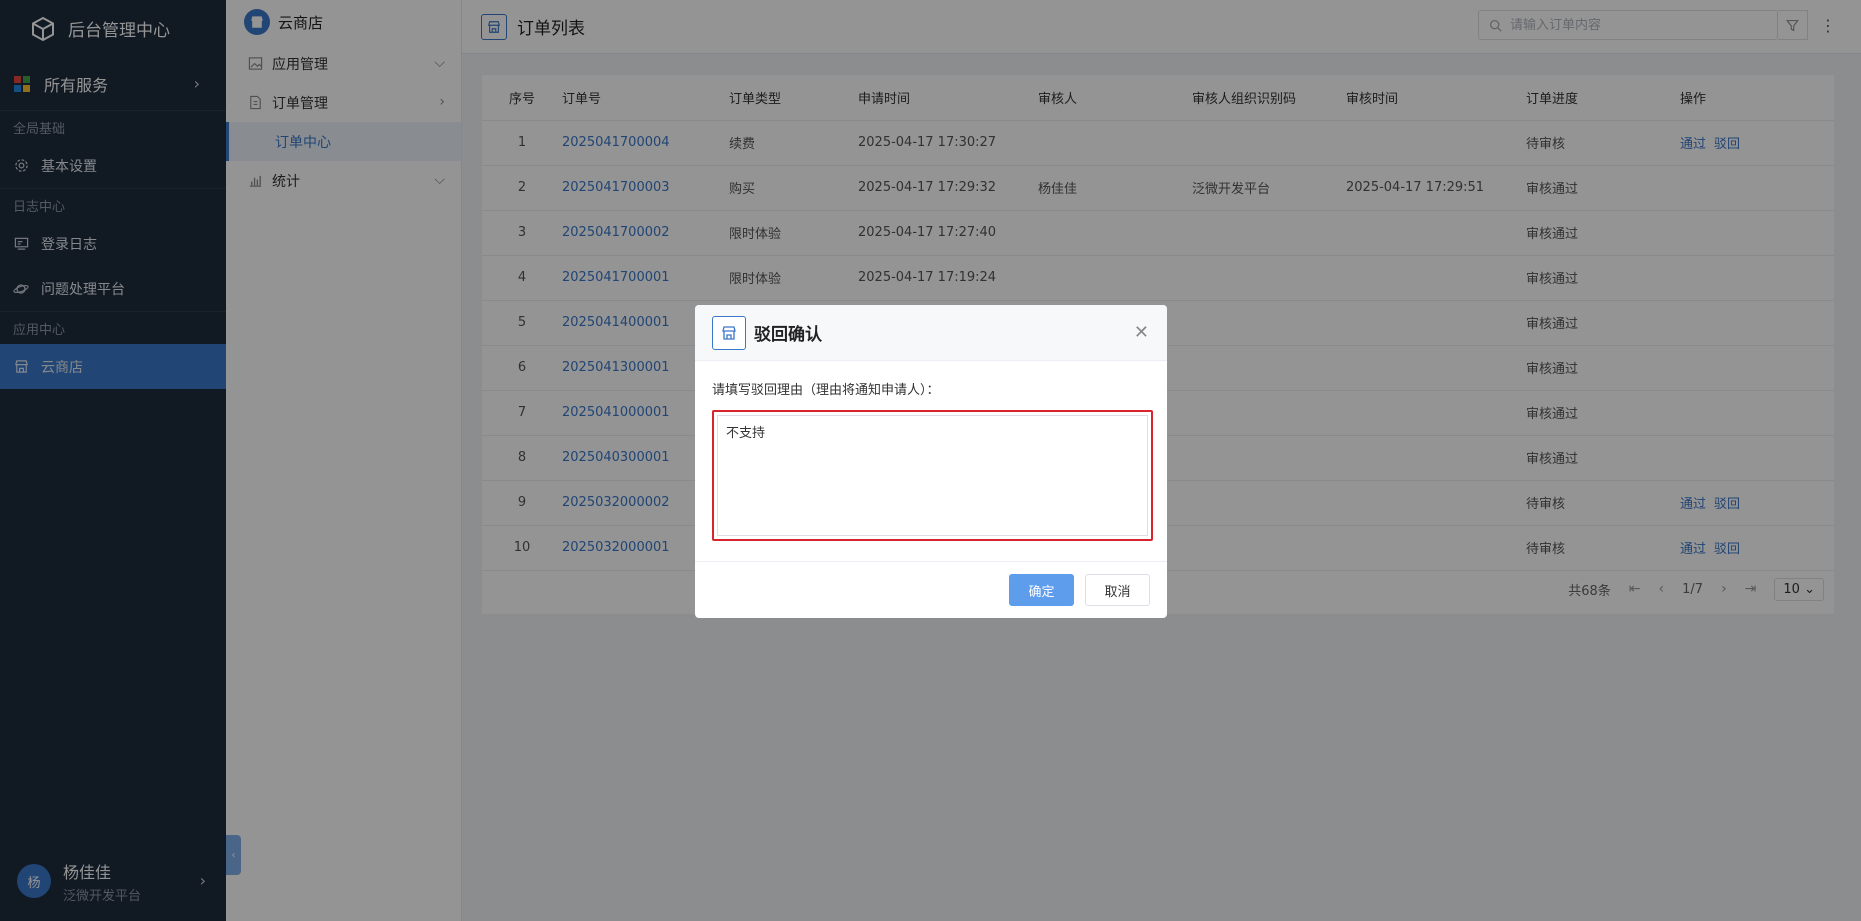 This screenshot has width=1861, height=921. What do you see at coordinates (788, 335) in the screenshot?
I see `dialog-title: 驳回确认` at bounding box center [788, 335].